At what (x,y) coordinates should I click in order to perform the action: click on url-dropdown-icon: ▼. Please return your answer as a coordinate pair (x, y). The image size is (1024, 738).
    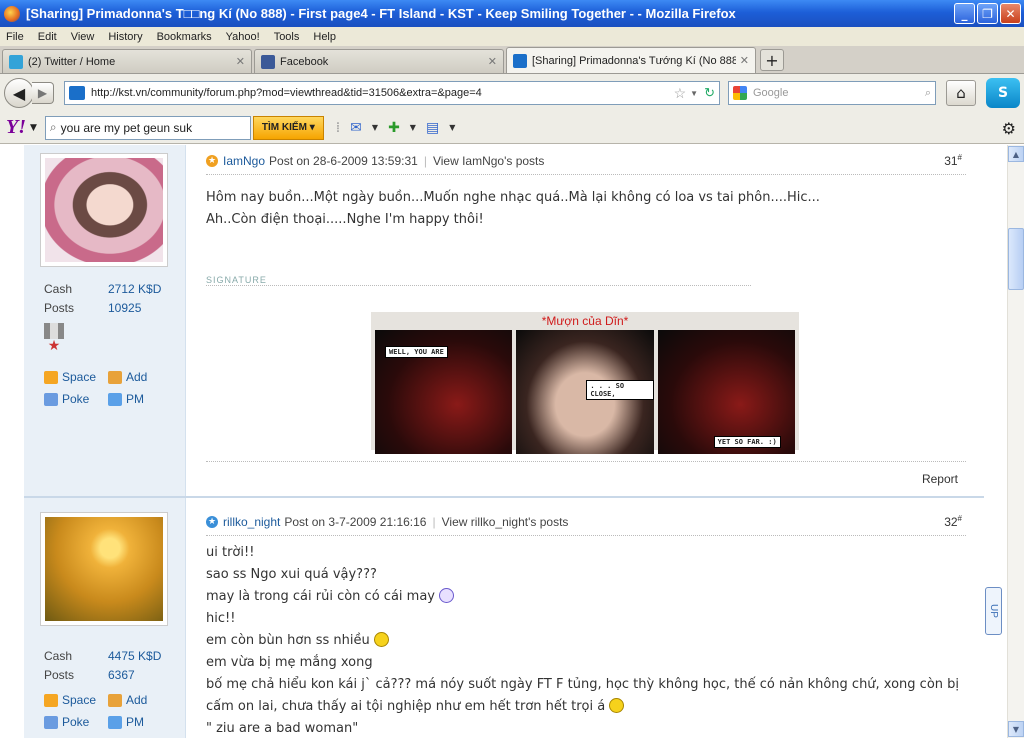
    Looking at the image, I should click on (694, 93).